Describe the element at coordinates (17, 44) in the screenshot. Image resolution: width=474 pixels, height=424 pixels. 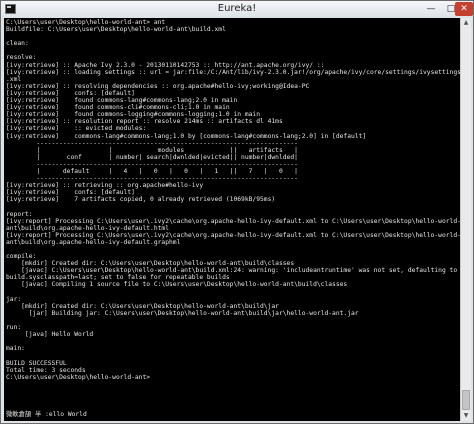
I see `console-line: clean:` at that location.